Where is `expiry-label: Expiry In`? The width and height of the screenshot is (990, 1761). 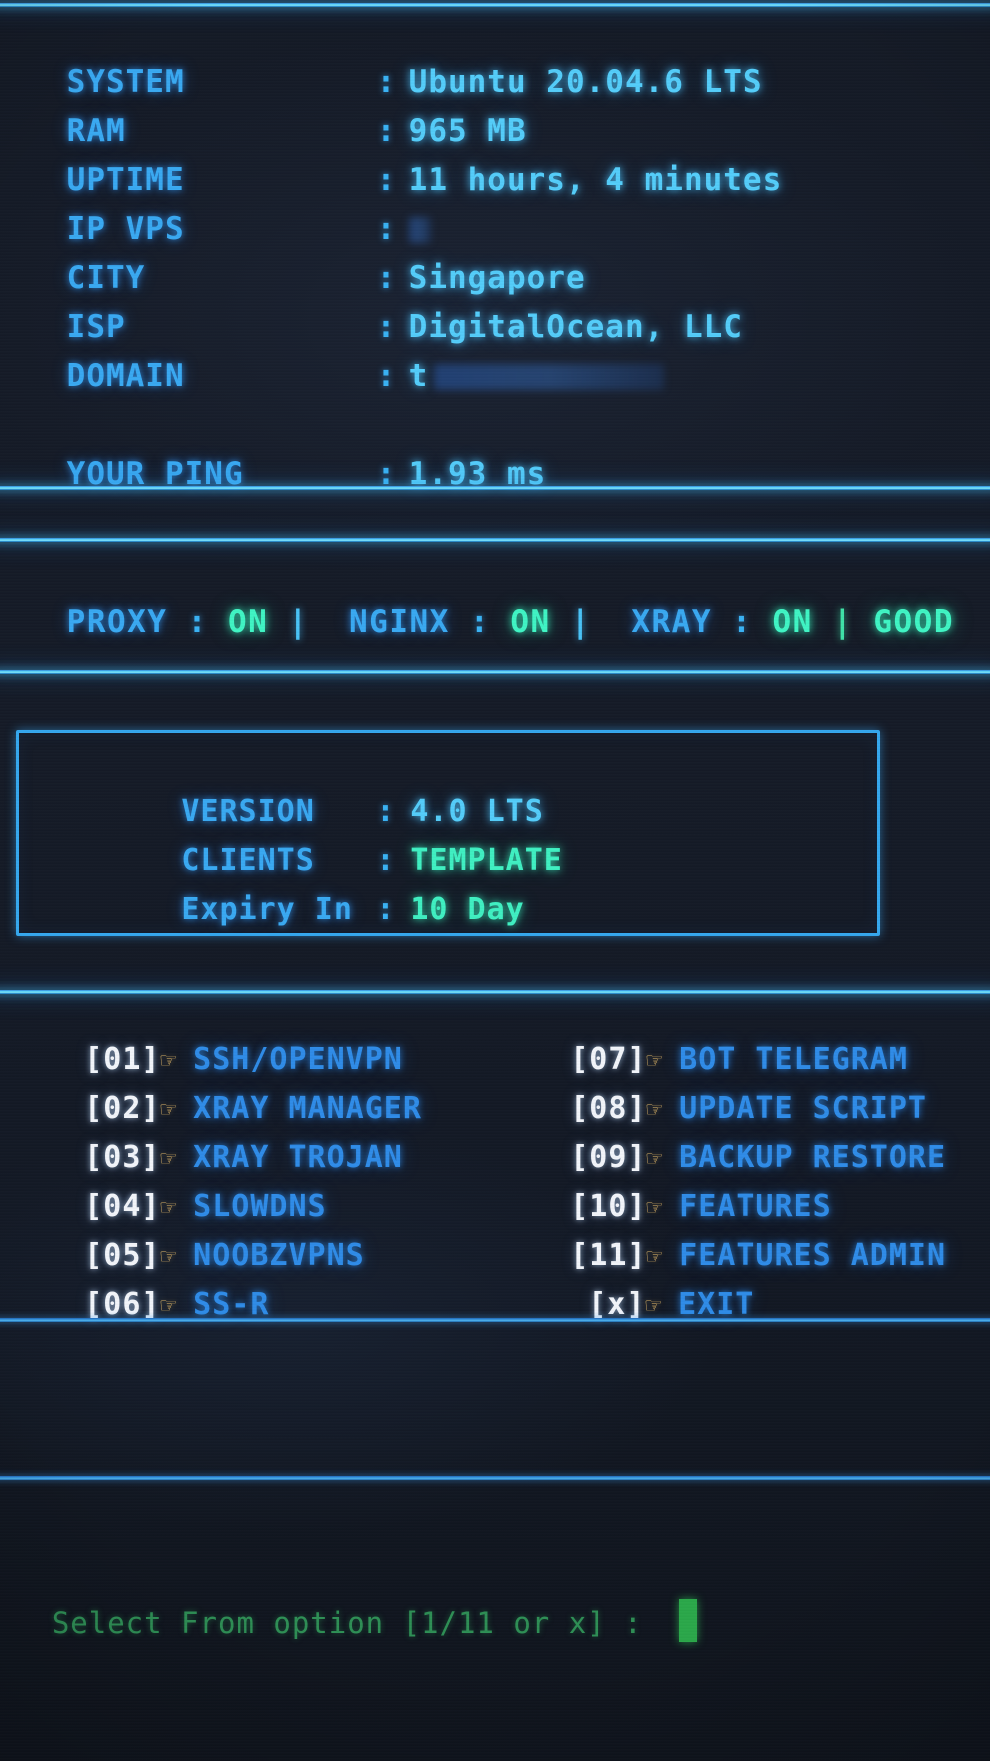
expiry-label: Expiry In is located at coordinates (267, 909).